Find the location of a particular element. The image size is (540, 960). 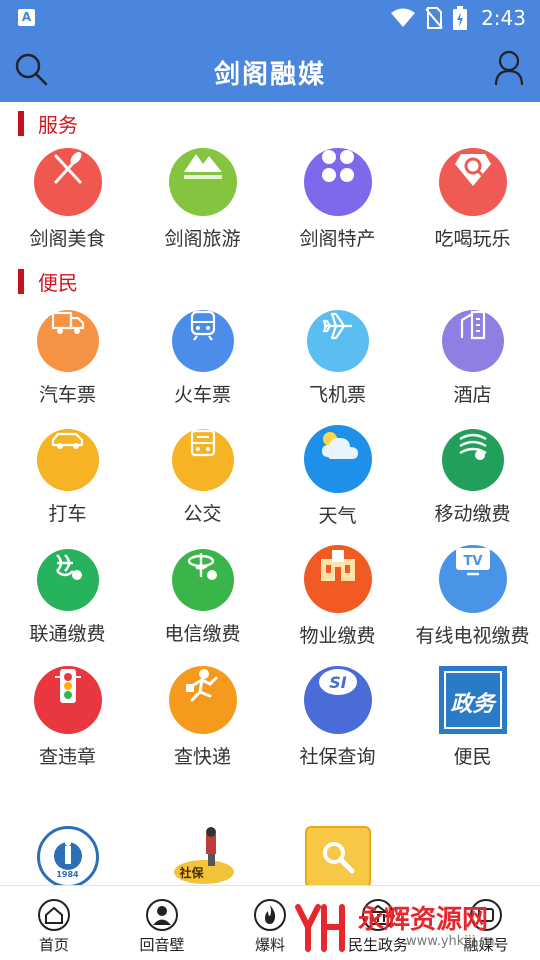

bus-icon is located at coordinates (202, 460).